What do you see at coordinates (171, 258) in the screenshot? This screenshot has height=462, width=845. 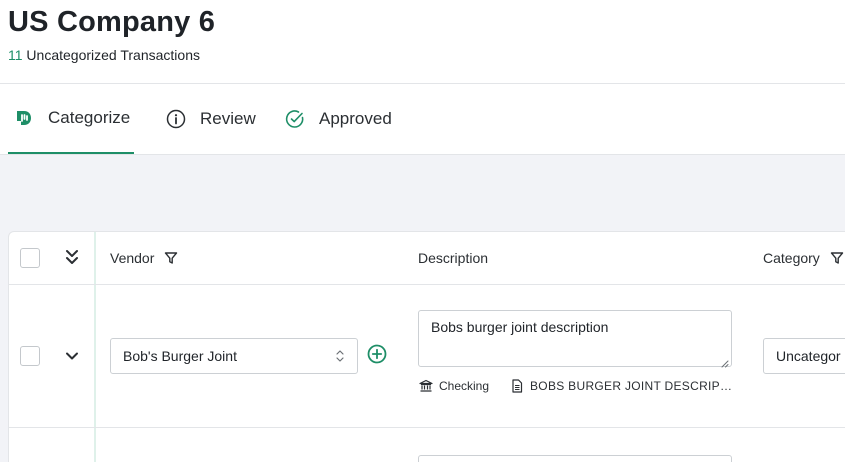 I see `vendor-filter-icon` at bounding box center [171, 258].